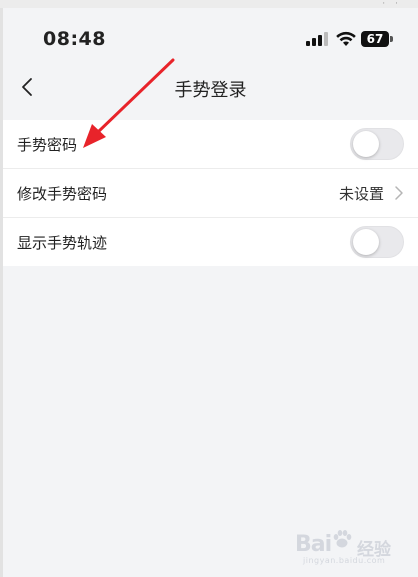 This screenshot has height=577, width=418. I want to click on status-time: 08:48, so click(74, 39).